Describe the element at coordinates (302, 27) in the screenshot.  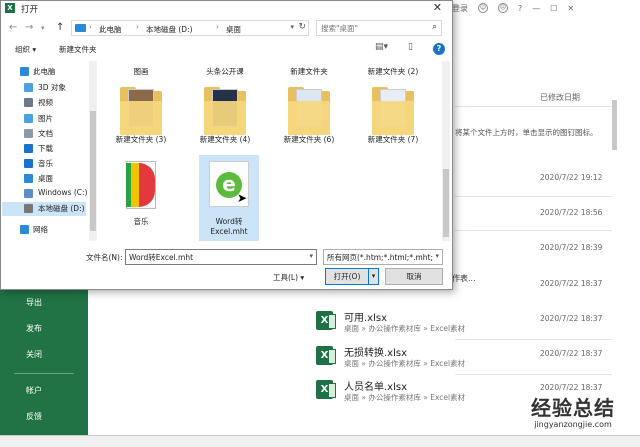
I see `refresh-icon: ↻` at that location.